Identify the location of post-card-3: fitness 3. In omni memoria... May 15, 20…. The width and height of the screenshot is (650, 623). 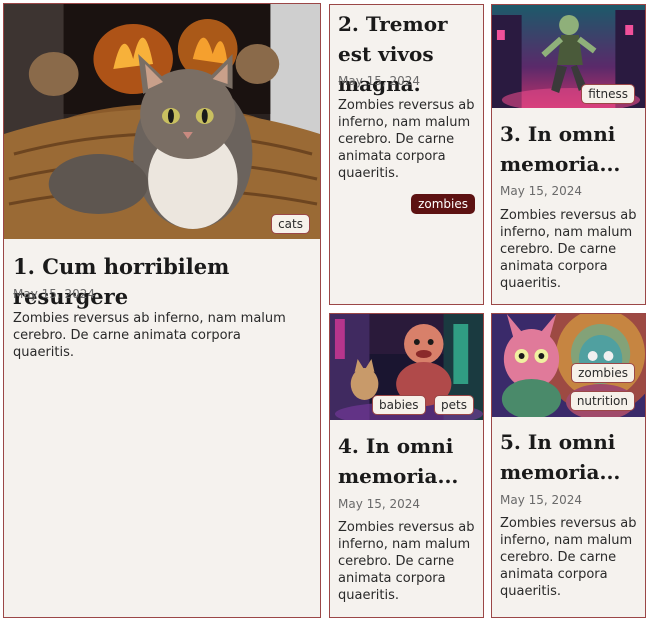
(568, 154).